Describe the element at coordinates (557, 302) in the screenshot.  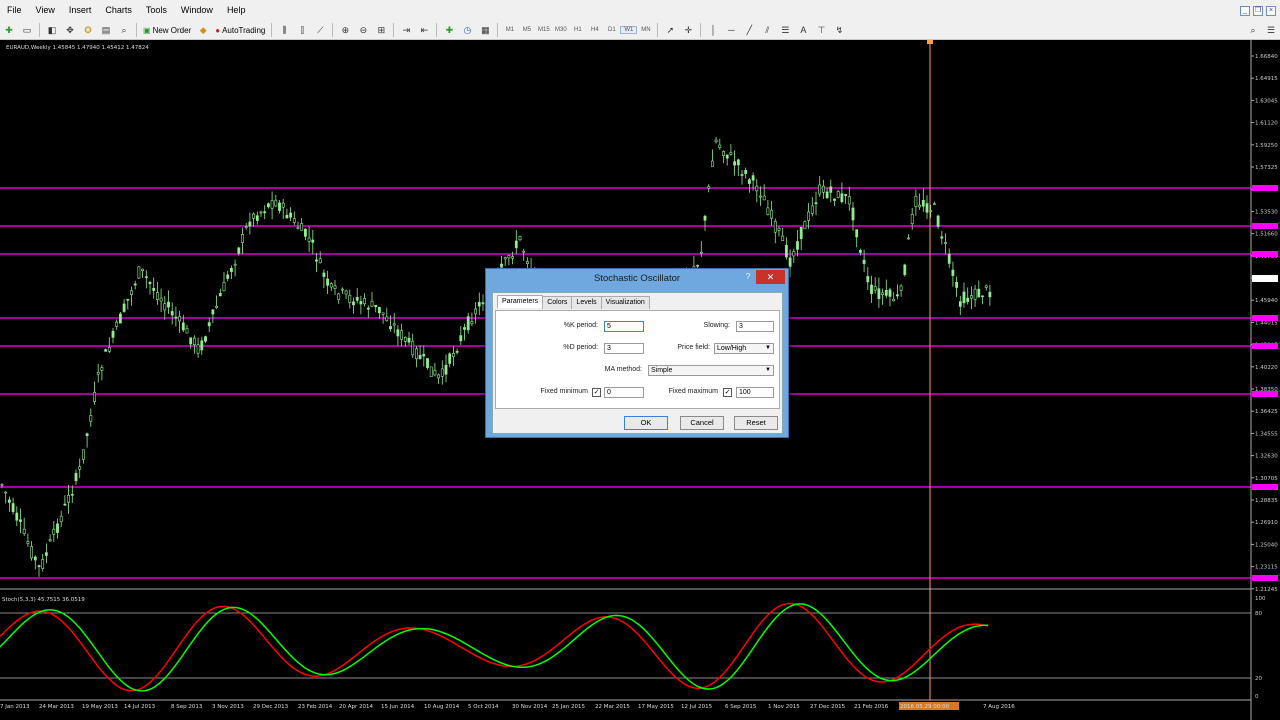
I see `tab-colors: Colors` at that location.